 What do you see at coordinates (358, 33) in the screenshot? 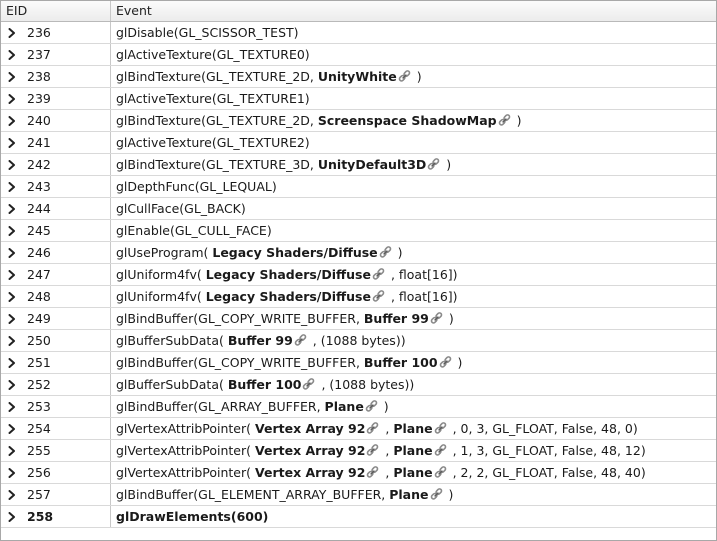
I see `table-row: 236 glDisable(GL_SCISSOR_TEST)` at bounding box center [358, 33].